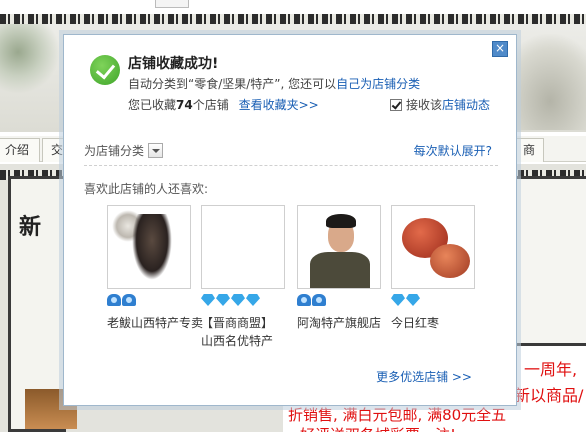 This screenshot has width=586, height=432. I want to click on receive-updates-label: 接收该, so click(424, 105).